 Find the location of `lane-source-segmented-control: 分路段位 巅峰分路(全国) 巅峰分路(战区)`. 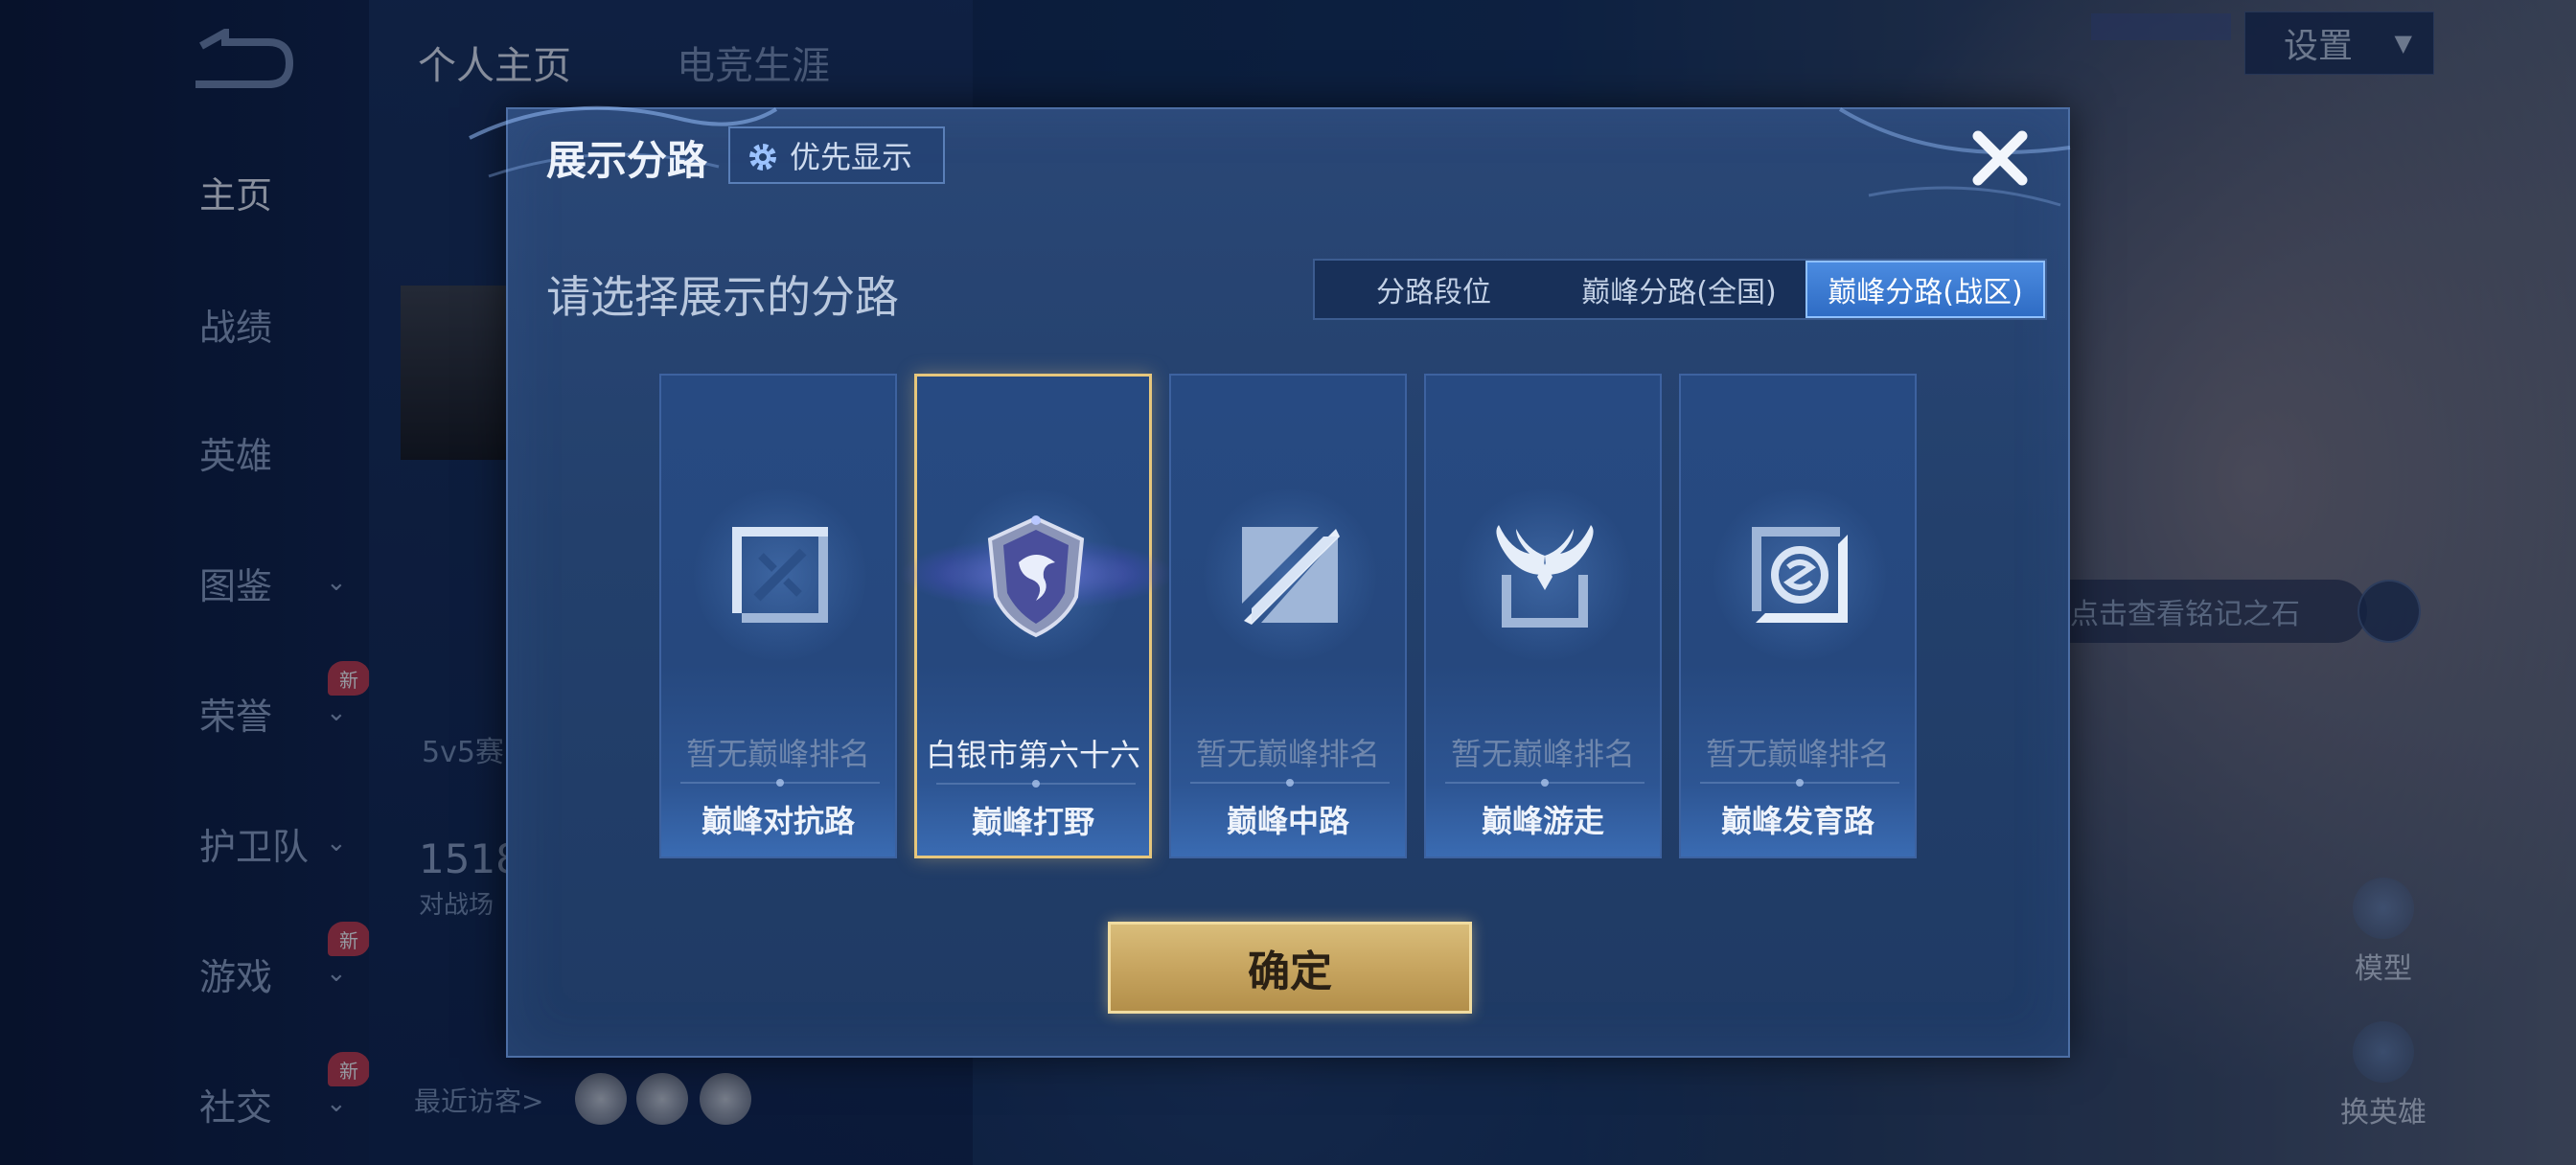

lane-source-segmented-control: 分路段位 巅峰分路(全国) 巅峰分路(战区) is located at coordinates (1680, 289).